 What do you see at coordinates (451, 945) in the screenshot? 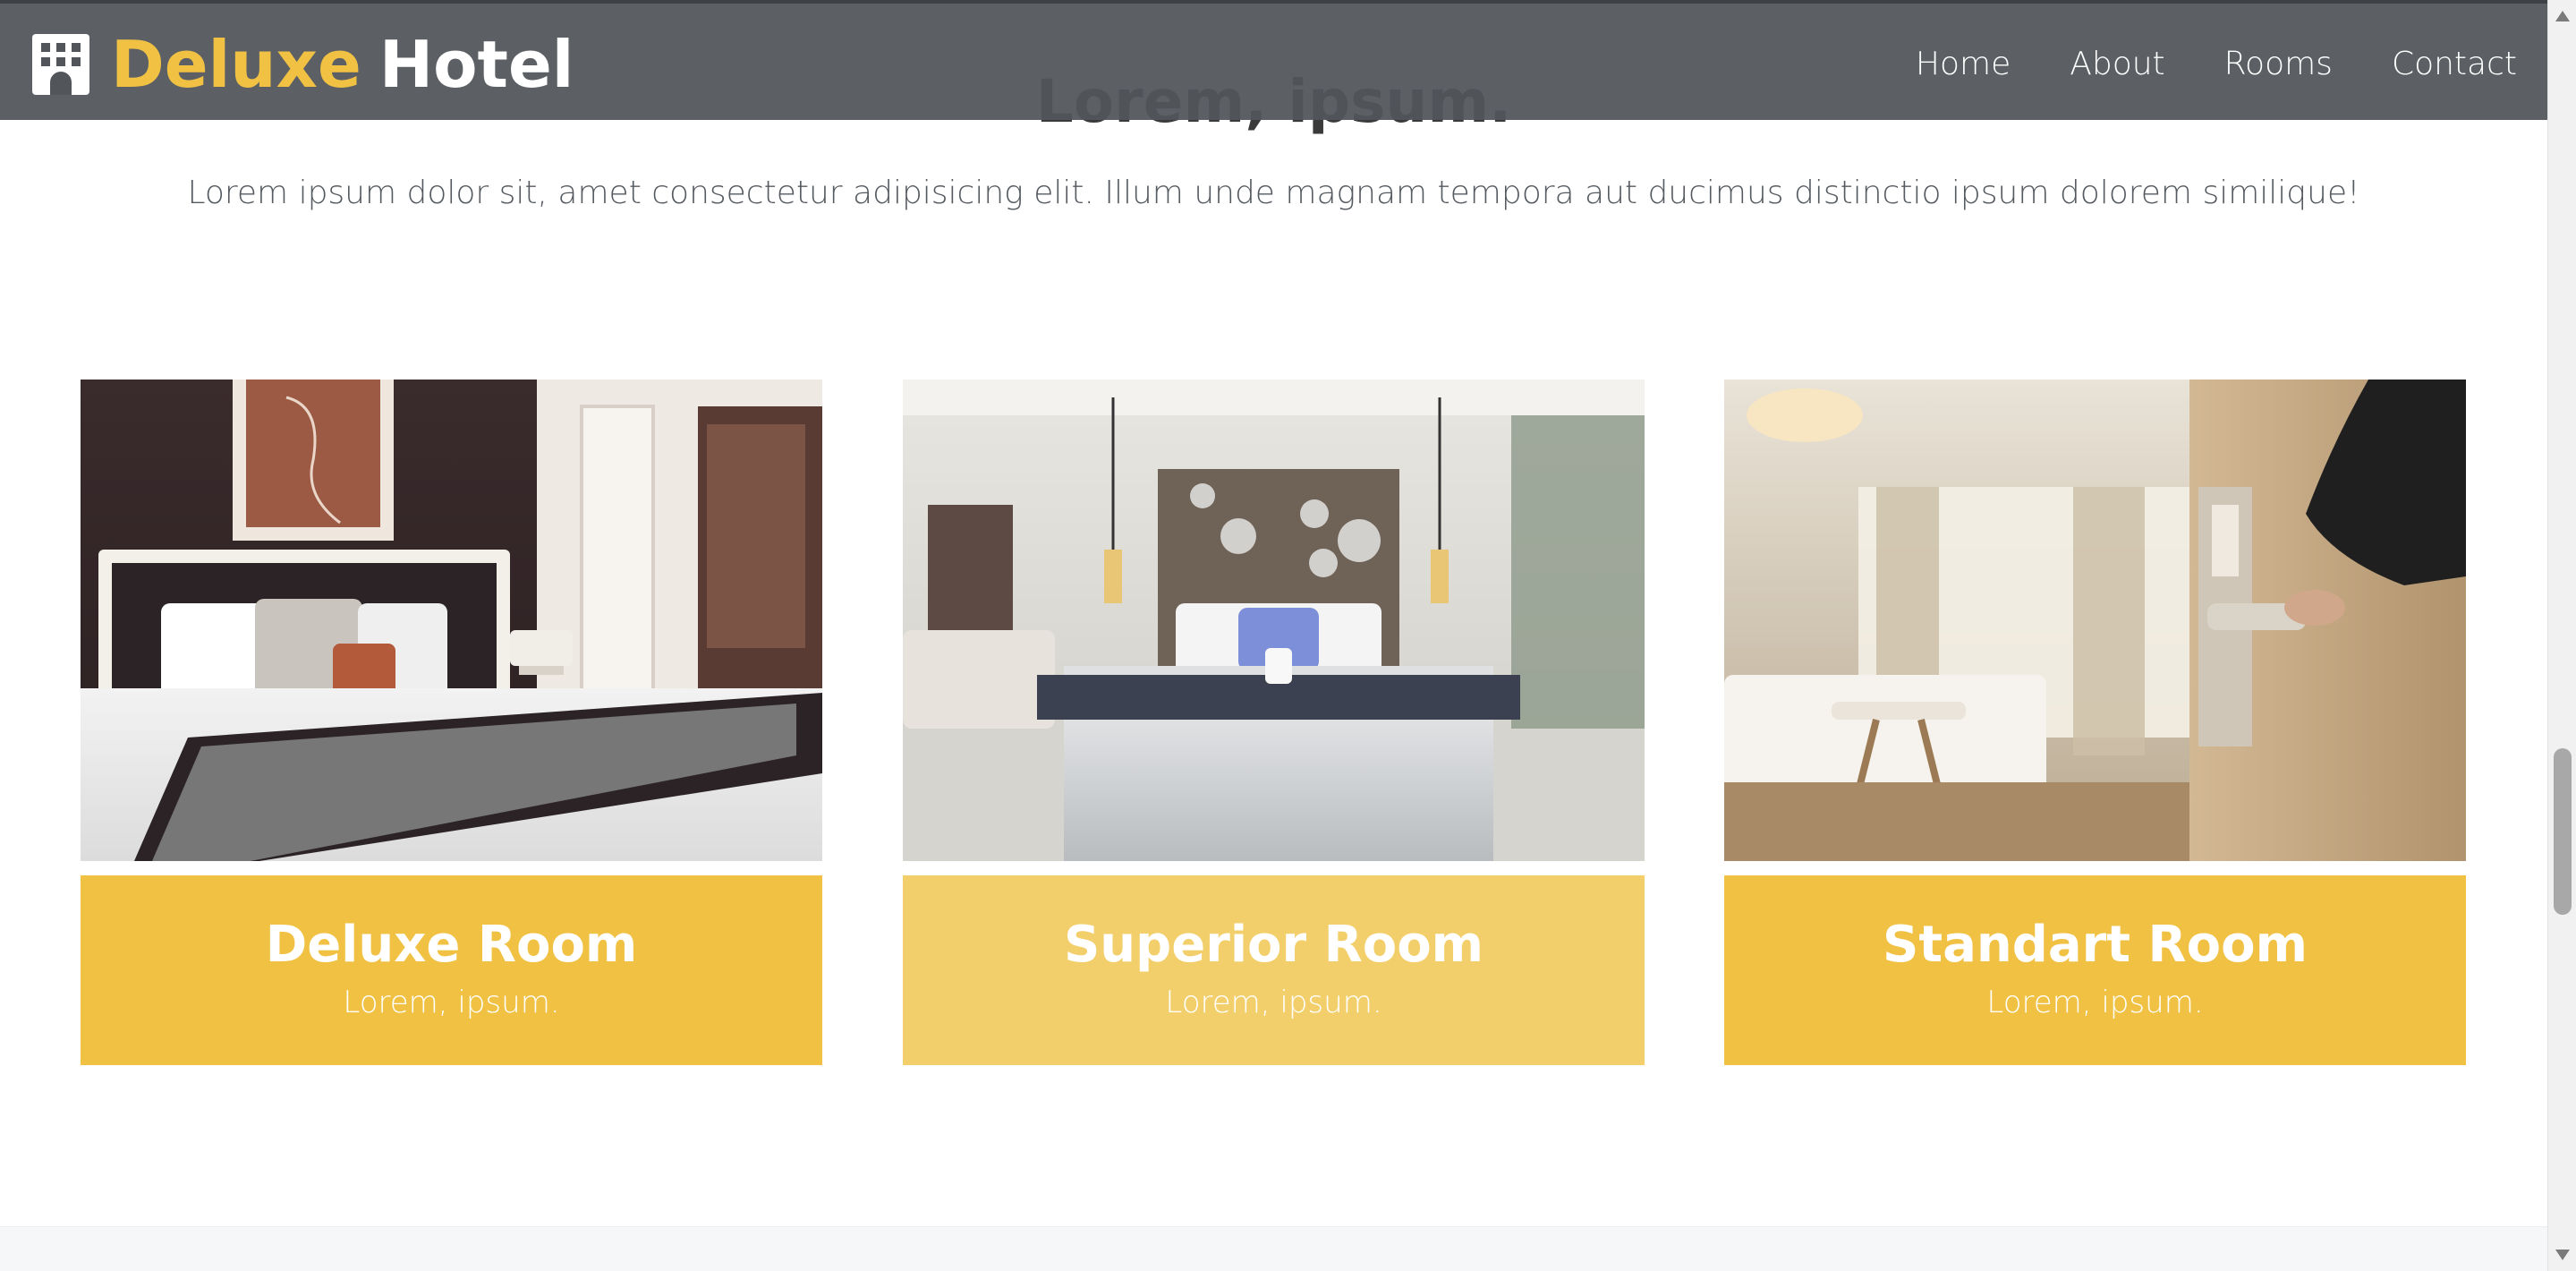
I see `room-name: Deluxe Room` at bounding box center [451, 945].